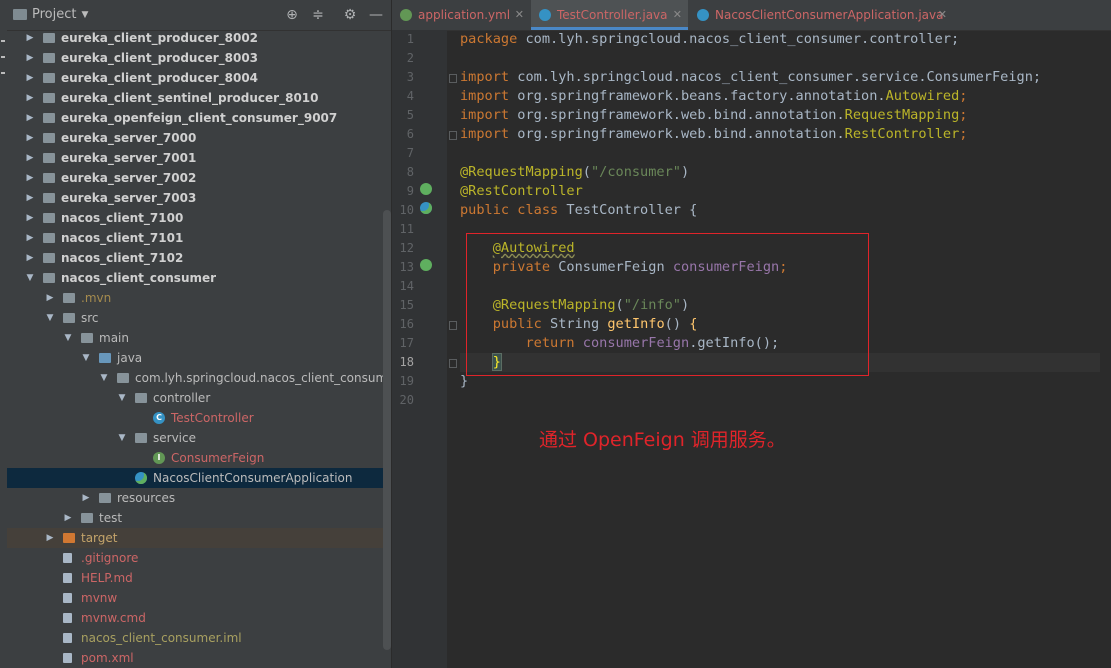  What do you see at coordinates (199, 98) in the screenshot?
I see `tree-item: ▶ eureka_client_sentinel_producer_8010` at bounding box center [199, 98].